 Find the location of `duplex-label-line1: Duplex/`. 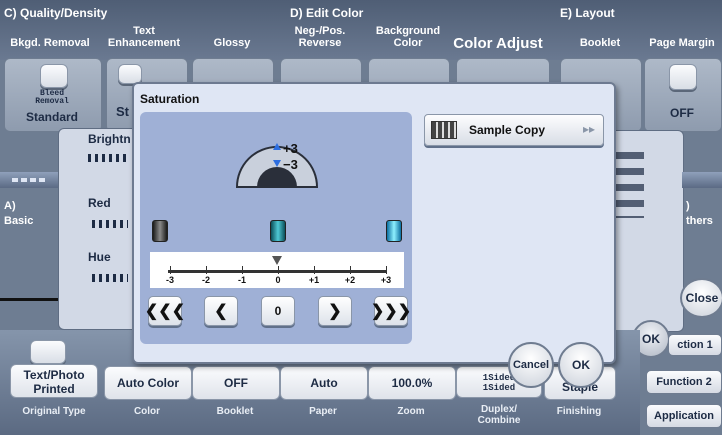

duplex-label-line1: Duplex/ is located at coordinates (499, 409).